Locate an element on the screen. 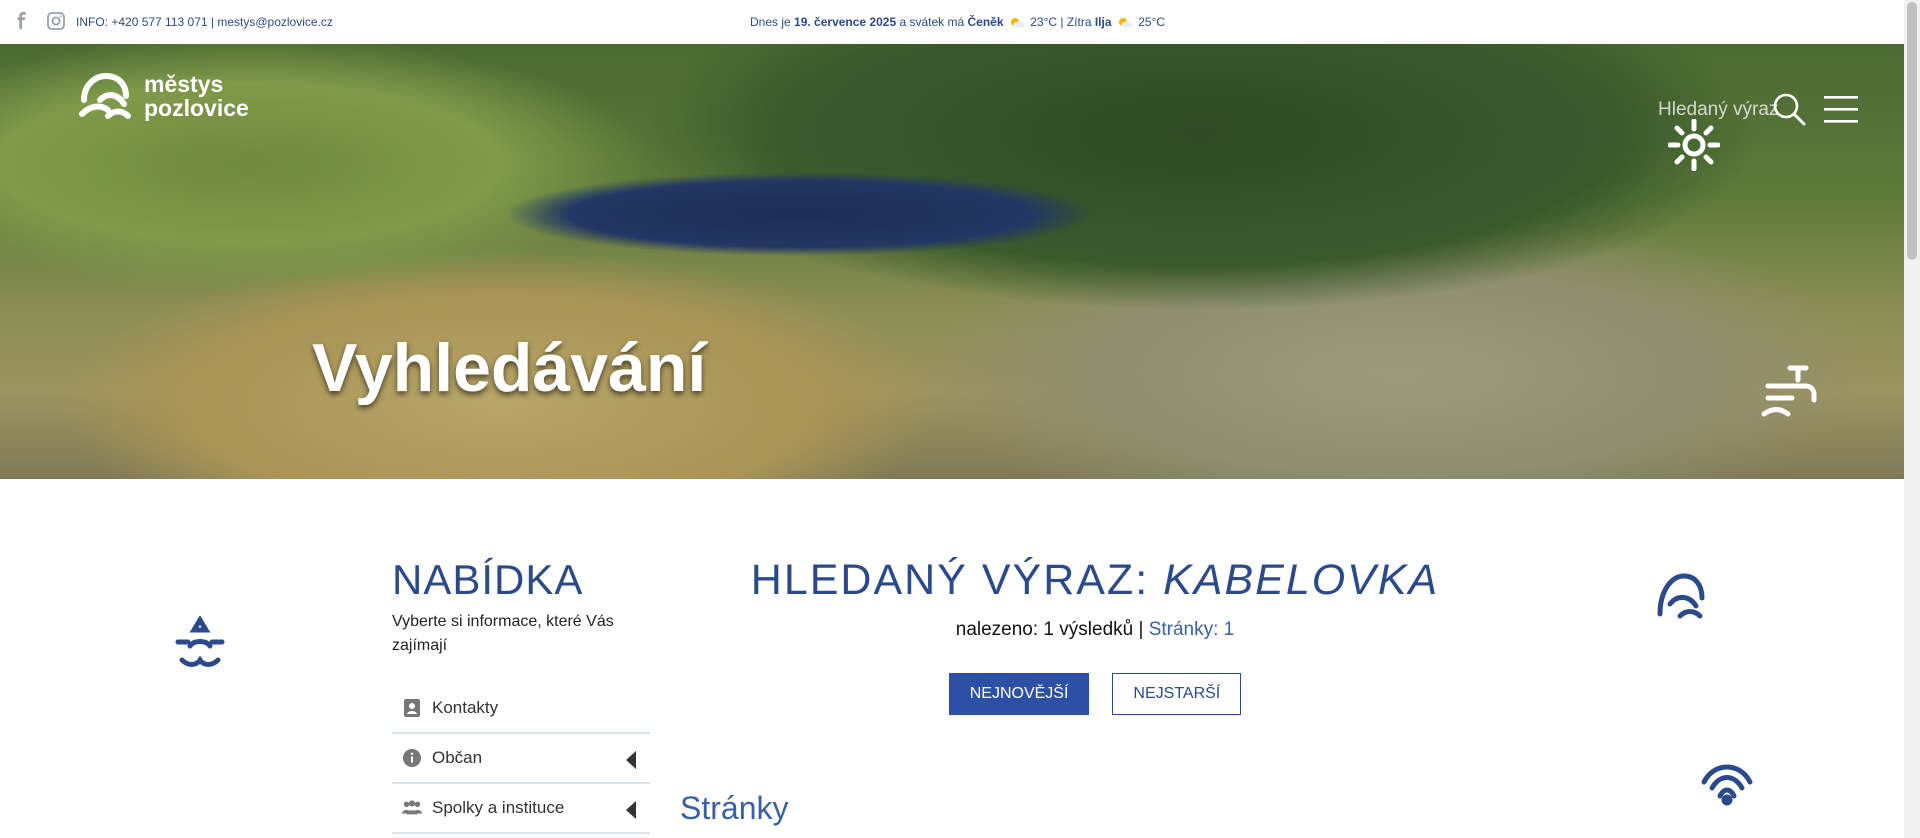 The image size is (1920, 838). search-heading: HLEDANÝ VÝRAZ: KABELOVKA is located at coordinates (1095, 580).